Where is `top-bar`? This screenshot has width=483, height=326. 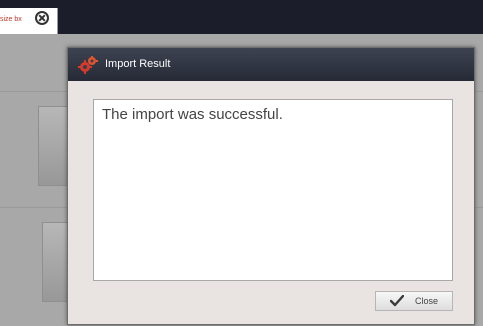 top-bar is located at coordinates (241, 17).